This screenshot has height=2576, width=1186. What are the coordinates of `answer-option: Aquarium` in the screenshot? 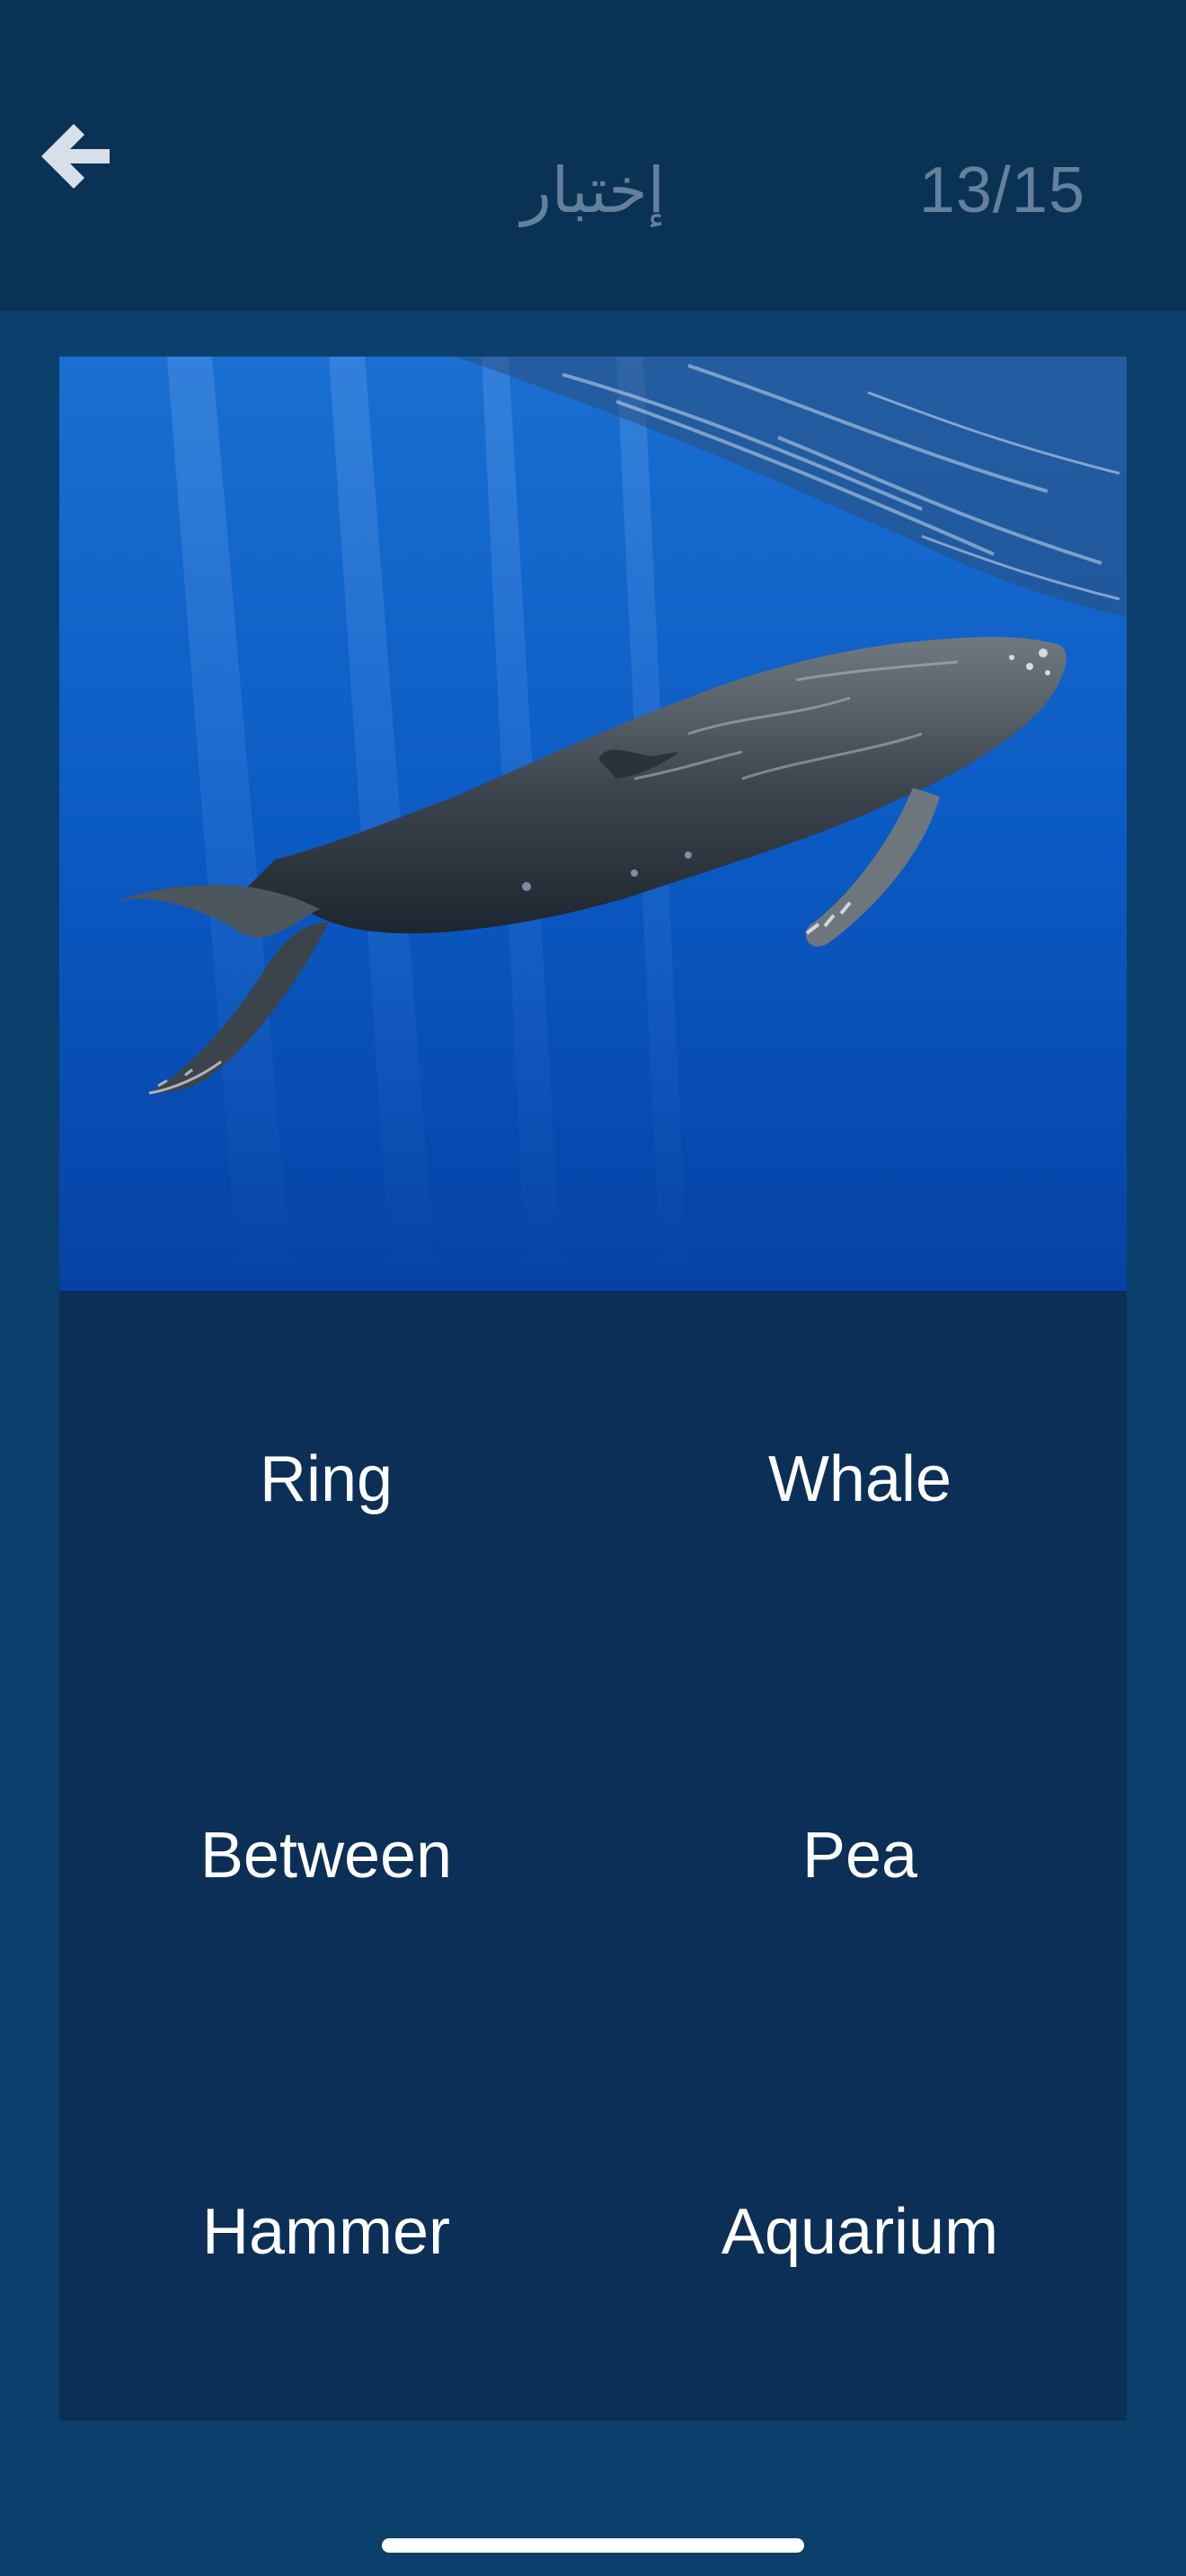 It's located at (860, 2232).